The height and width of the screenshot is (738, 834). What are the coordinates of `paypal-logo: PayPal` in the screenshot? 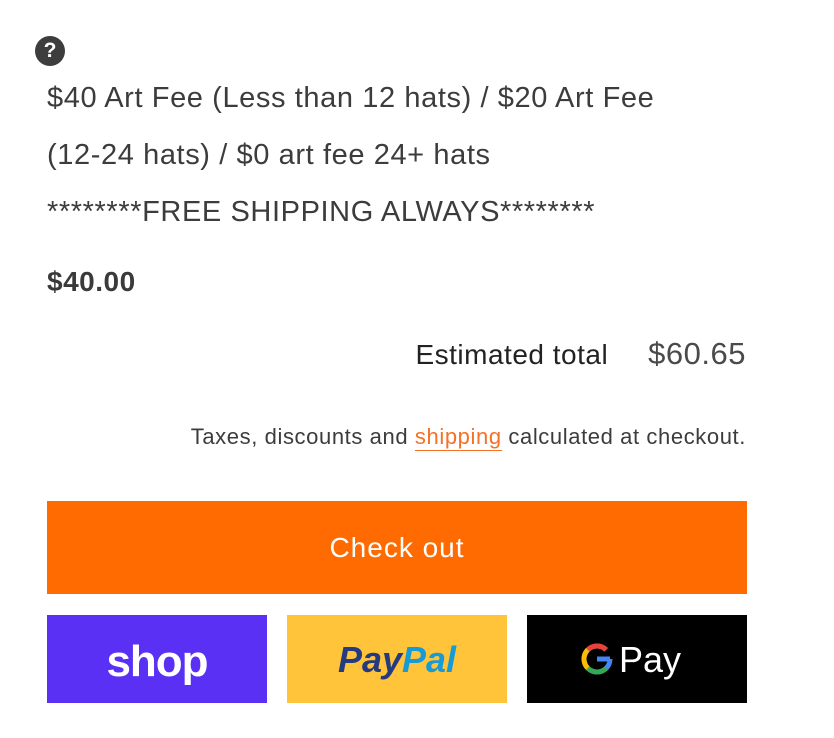 It's located at (397, 659).